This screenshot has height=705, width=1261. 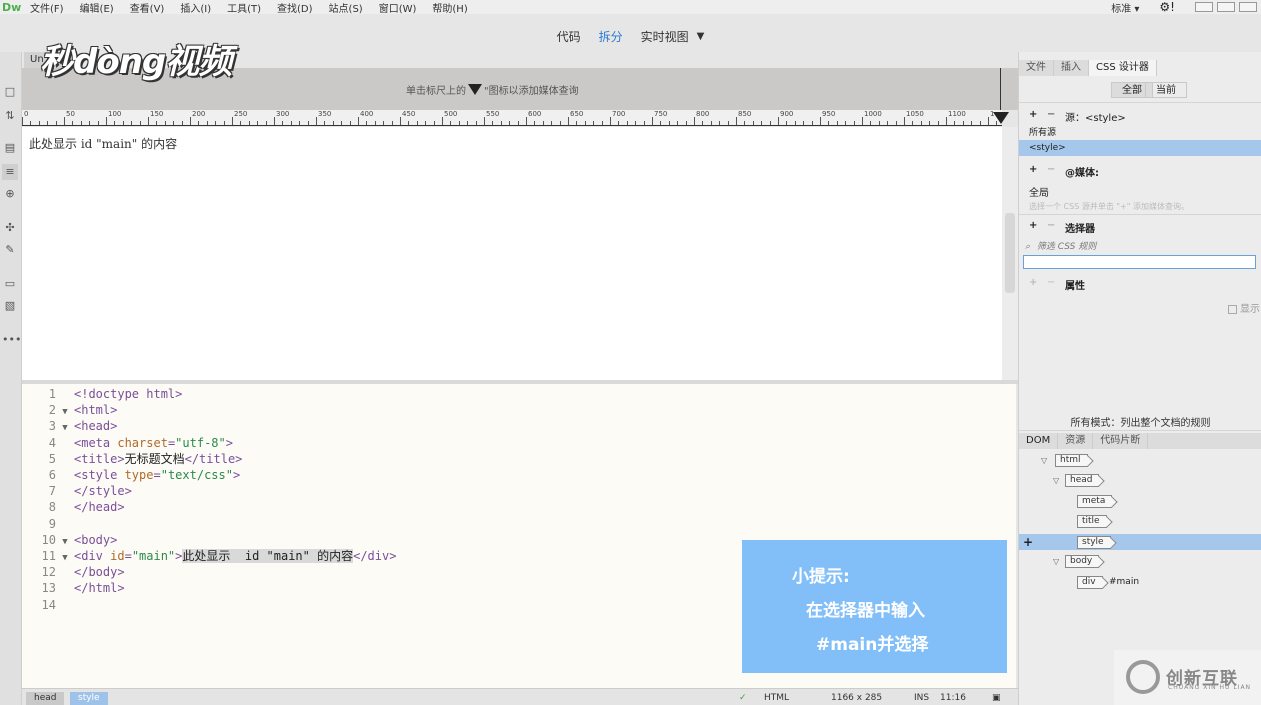 What do you see at coordinates (52, 458) in the screenshot?
I see `line-number: 5` at bounding box center [52, 458].